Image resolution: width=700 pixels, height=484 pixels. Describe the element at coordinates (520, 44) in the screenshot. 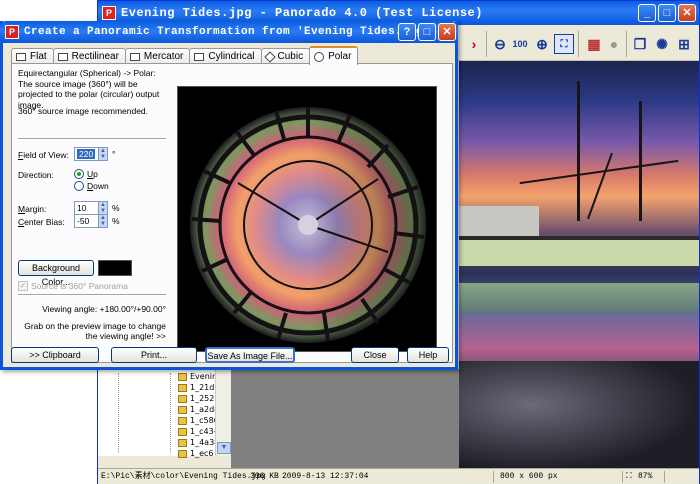

I see `zoom-100-icon: 100` at that location.